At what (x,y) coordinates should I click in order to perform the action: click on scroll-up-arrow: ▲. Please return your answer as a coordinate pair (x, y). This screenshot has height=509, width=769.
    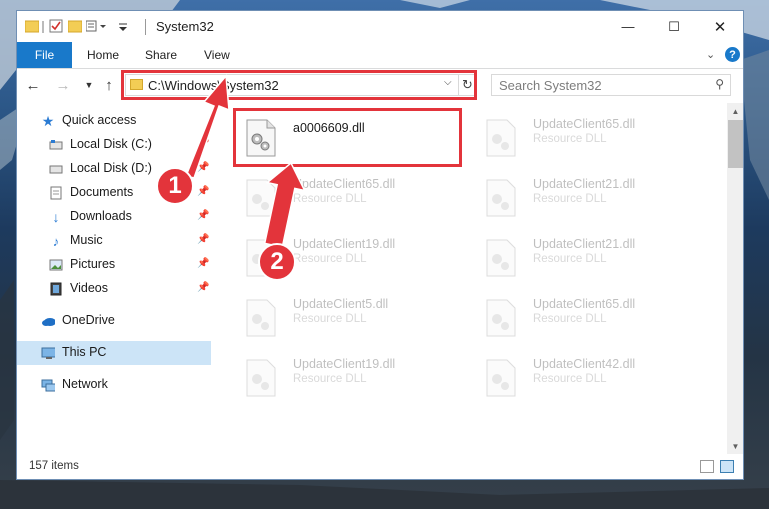
    Looking at the image, I should click on (735, 111).